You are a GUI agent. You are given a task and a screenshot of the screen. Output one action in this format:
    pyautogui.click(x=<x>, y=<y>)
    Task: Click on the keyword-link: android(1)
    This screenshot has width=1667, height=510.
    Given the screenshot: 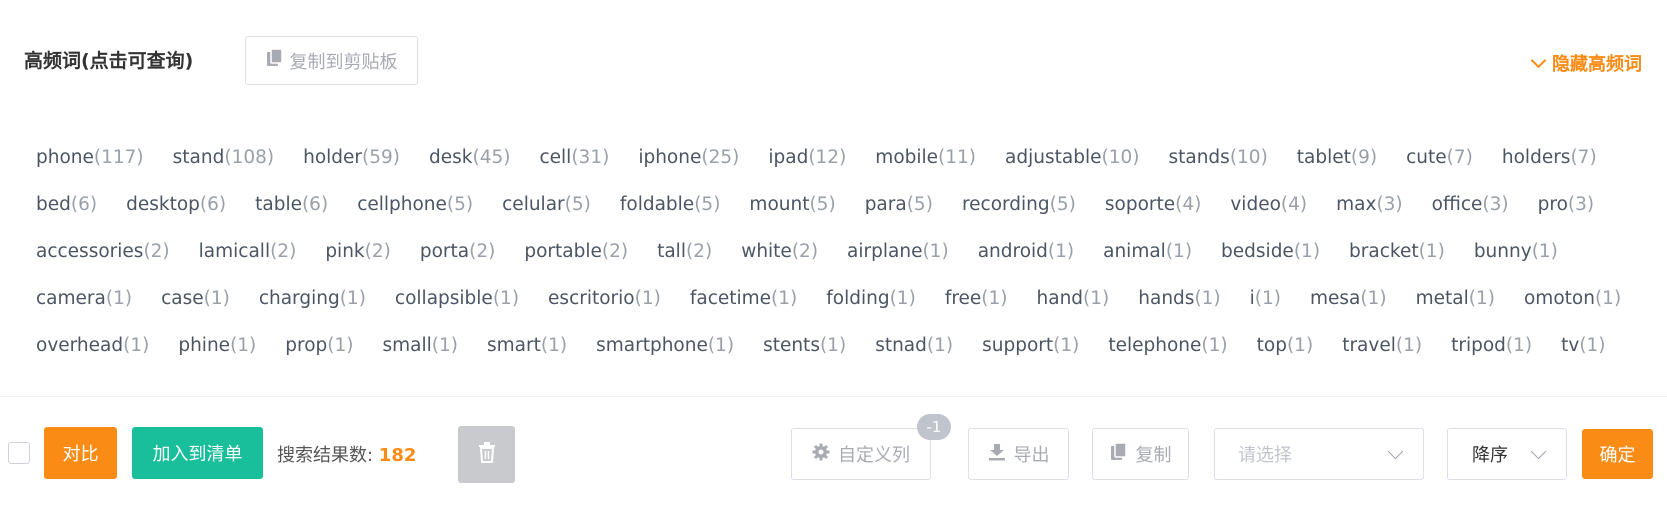 What is the action you would take?
    pyautogui.click(x=1026, y=251)
    